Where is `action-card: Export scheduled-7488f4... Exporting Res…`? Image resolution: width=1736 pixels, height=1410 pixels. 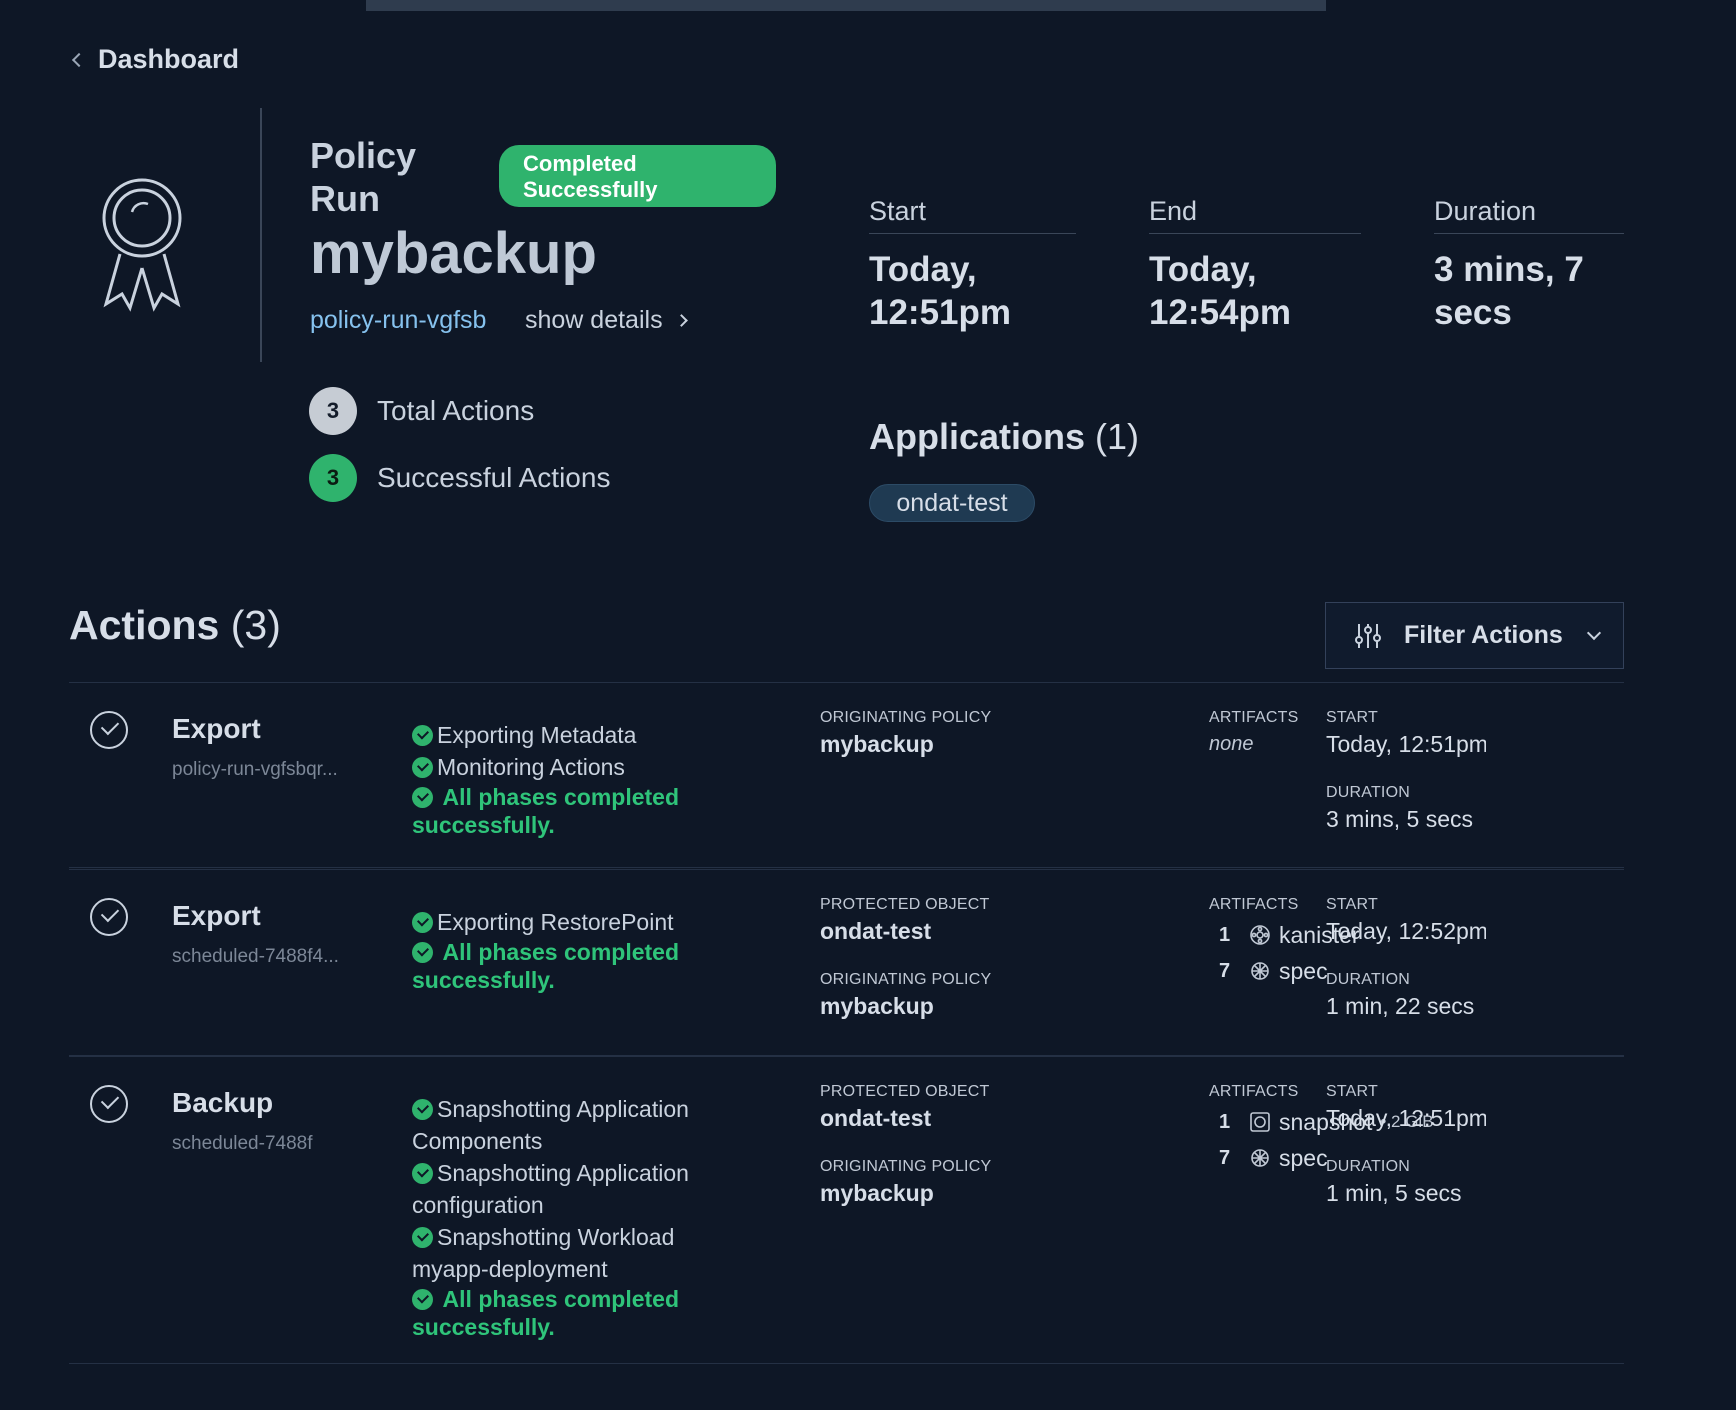 action-card: Export scheduled-7488f4... Exporting Res… is located at coordinates (846, 962).